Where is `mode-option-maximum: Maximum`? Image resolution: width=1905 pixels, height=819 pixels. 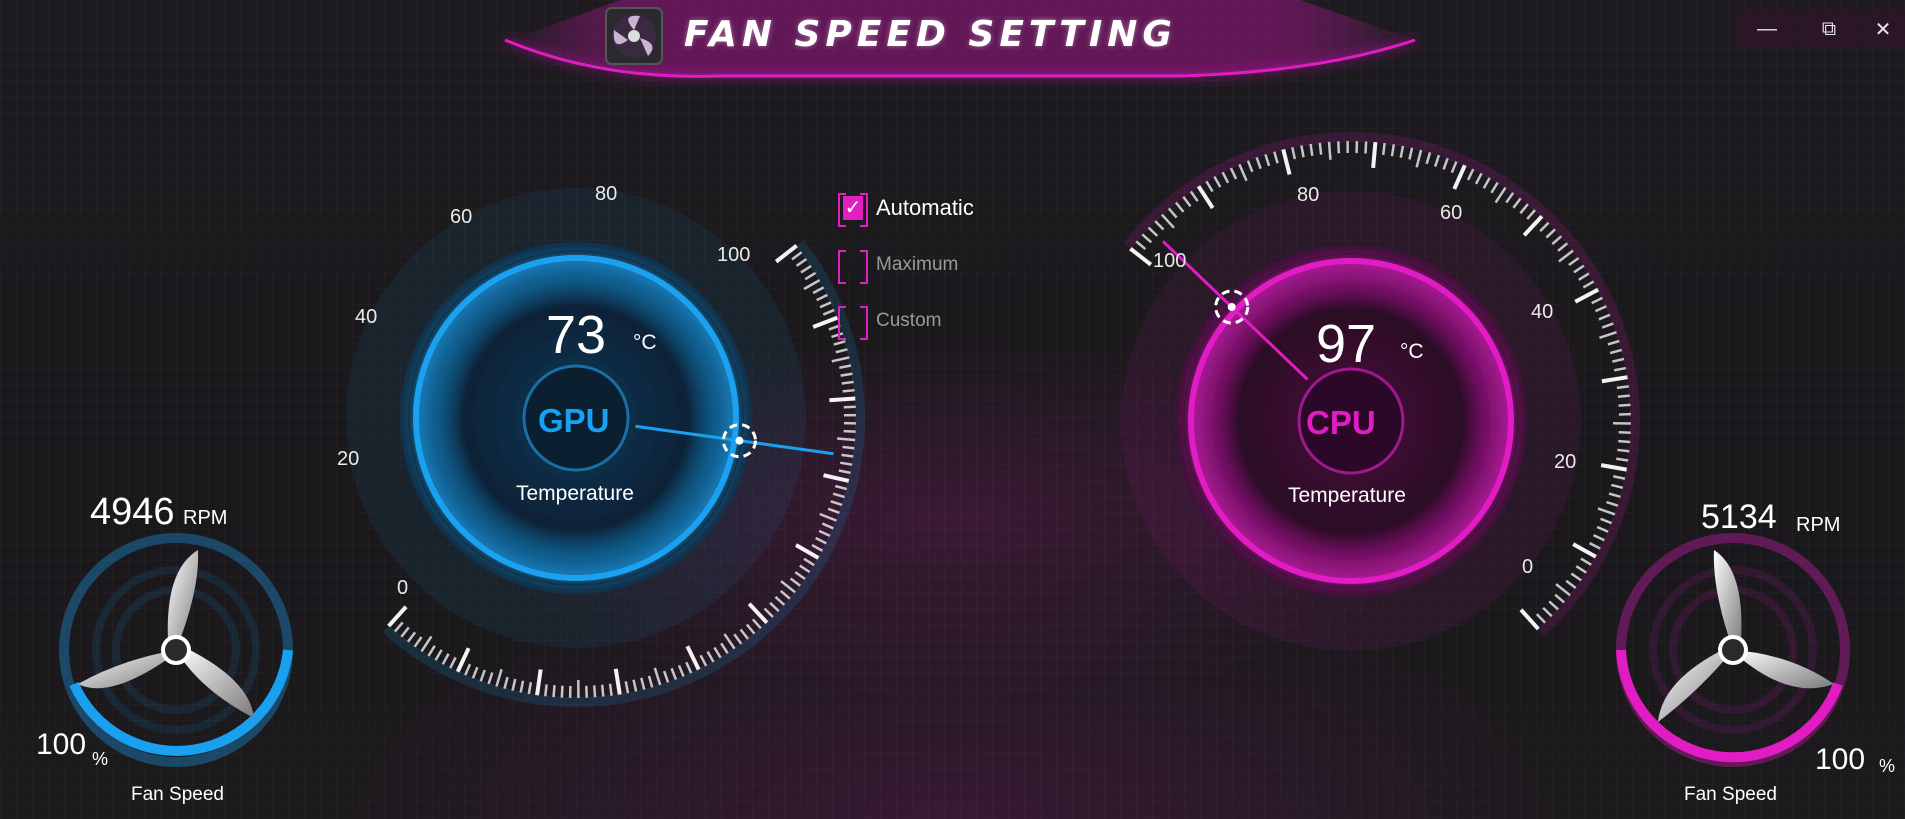
mode-option-maximum: Maximum is located at coordinates (898, 267).